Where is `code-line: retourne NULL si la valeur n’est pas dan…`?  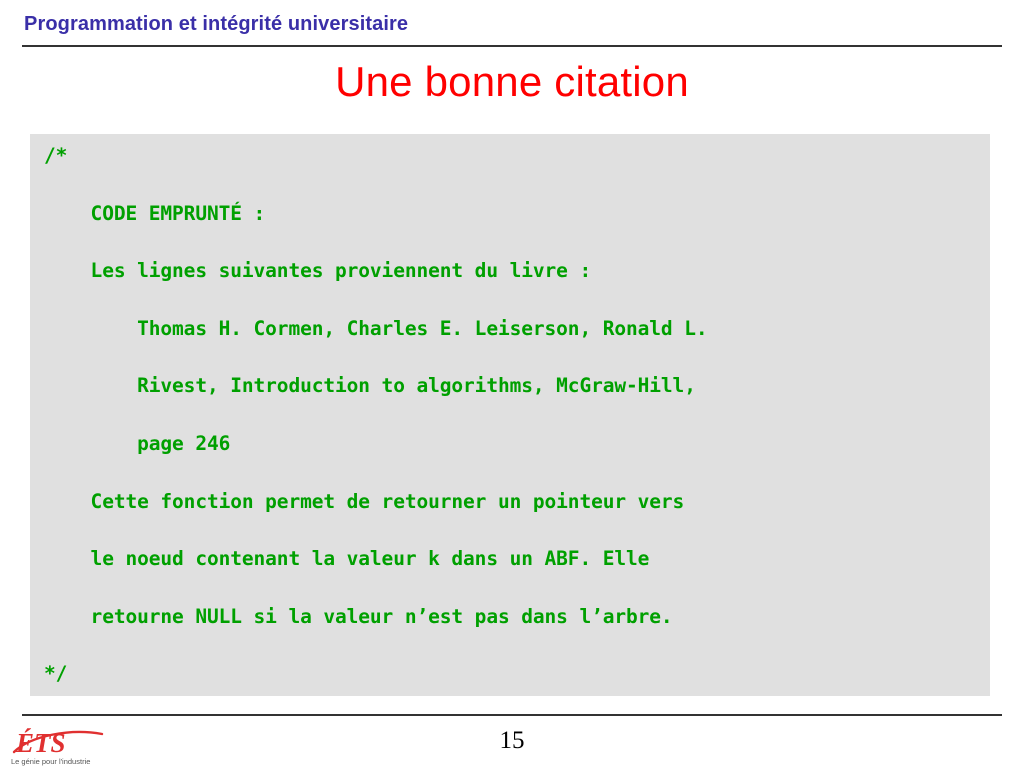
code-line: retourne NULL si la valeur n’est pas dan… is located at coordinates (517, 617).